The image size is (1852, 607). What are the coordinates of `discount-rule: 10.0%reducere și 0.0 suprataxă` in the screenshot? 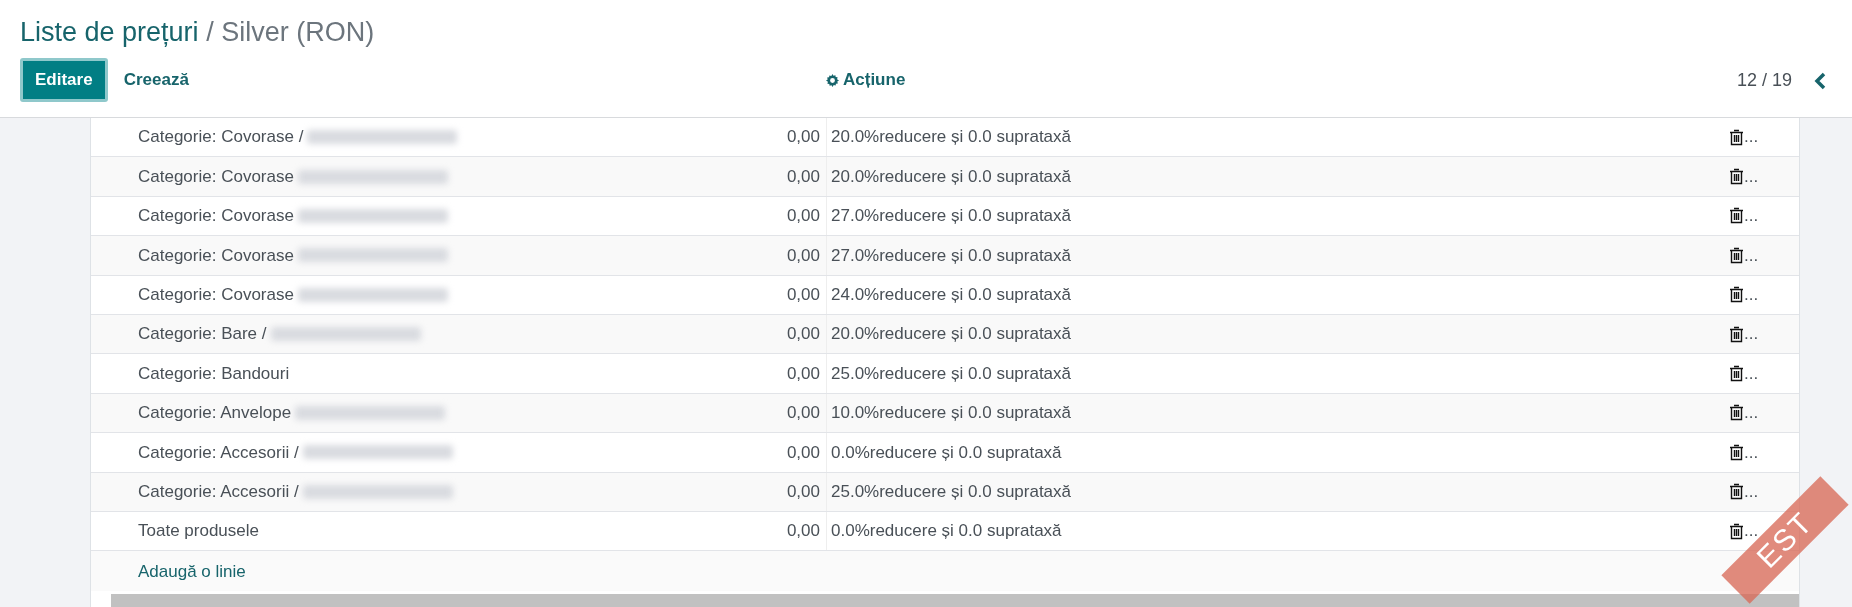 It's located at (951, 413).